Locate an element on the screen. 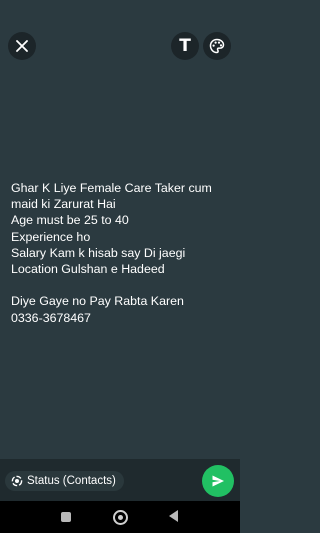  text-tool-label: T is located at coordinates (185, 45).